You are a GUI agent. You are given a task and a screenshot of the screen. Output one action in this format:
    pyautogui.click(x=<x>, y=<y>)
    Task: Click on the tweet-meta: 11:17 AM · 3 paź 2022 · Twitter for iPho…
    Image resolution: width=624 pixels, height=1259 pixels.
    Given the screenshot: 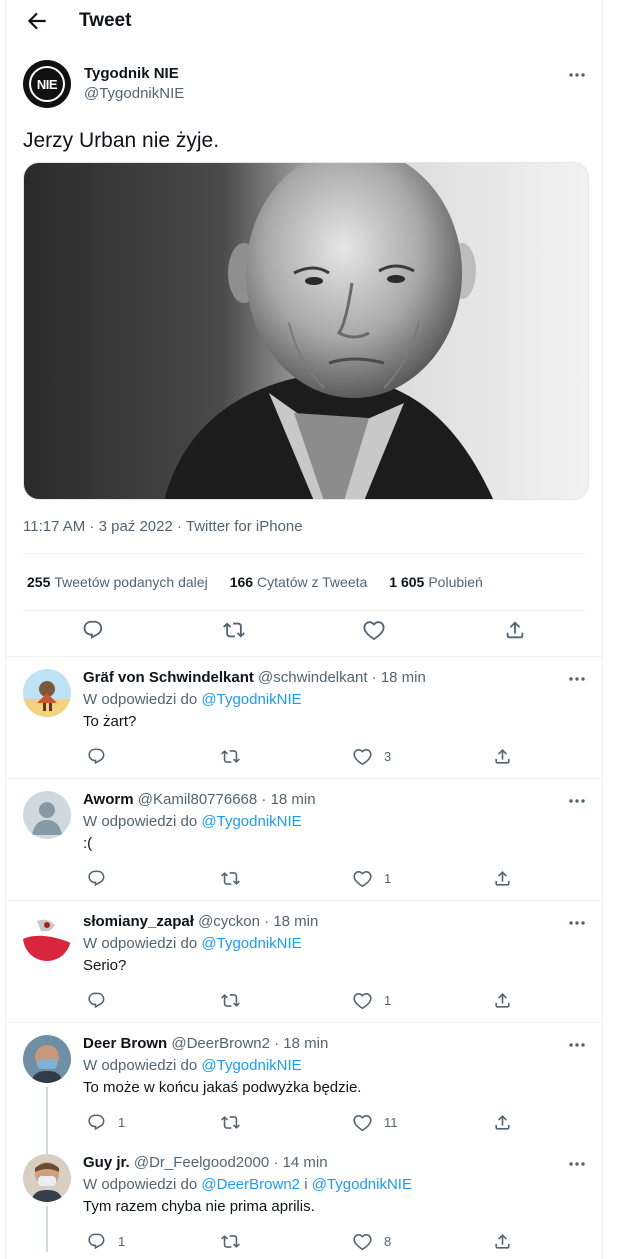 What is the action you would take?
    pyautogui.click(x=163, y=526)
    